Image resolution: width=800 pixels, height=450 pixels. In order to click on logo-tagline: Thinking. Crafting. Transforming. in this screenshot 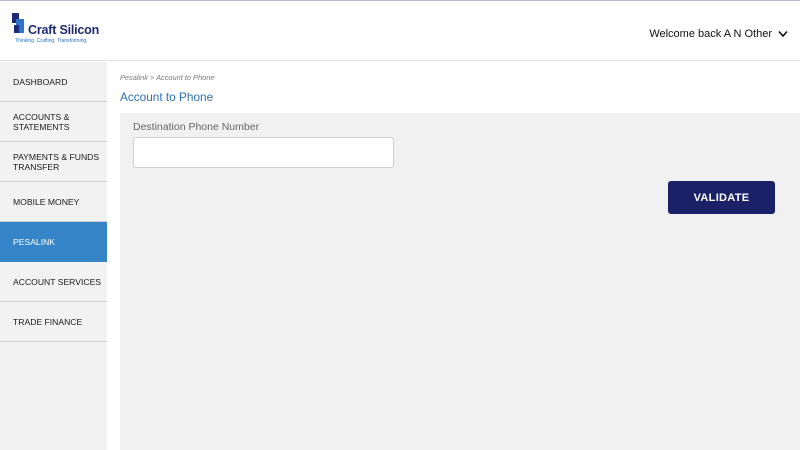, I will do `click(51, 41)`.